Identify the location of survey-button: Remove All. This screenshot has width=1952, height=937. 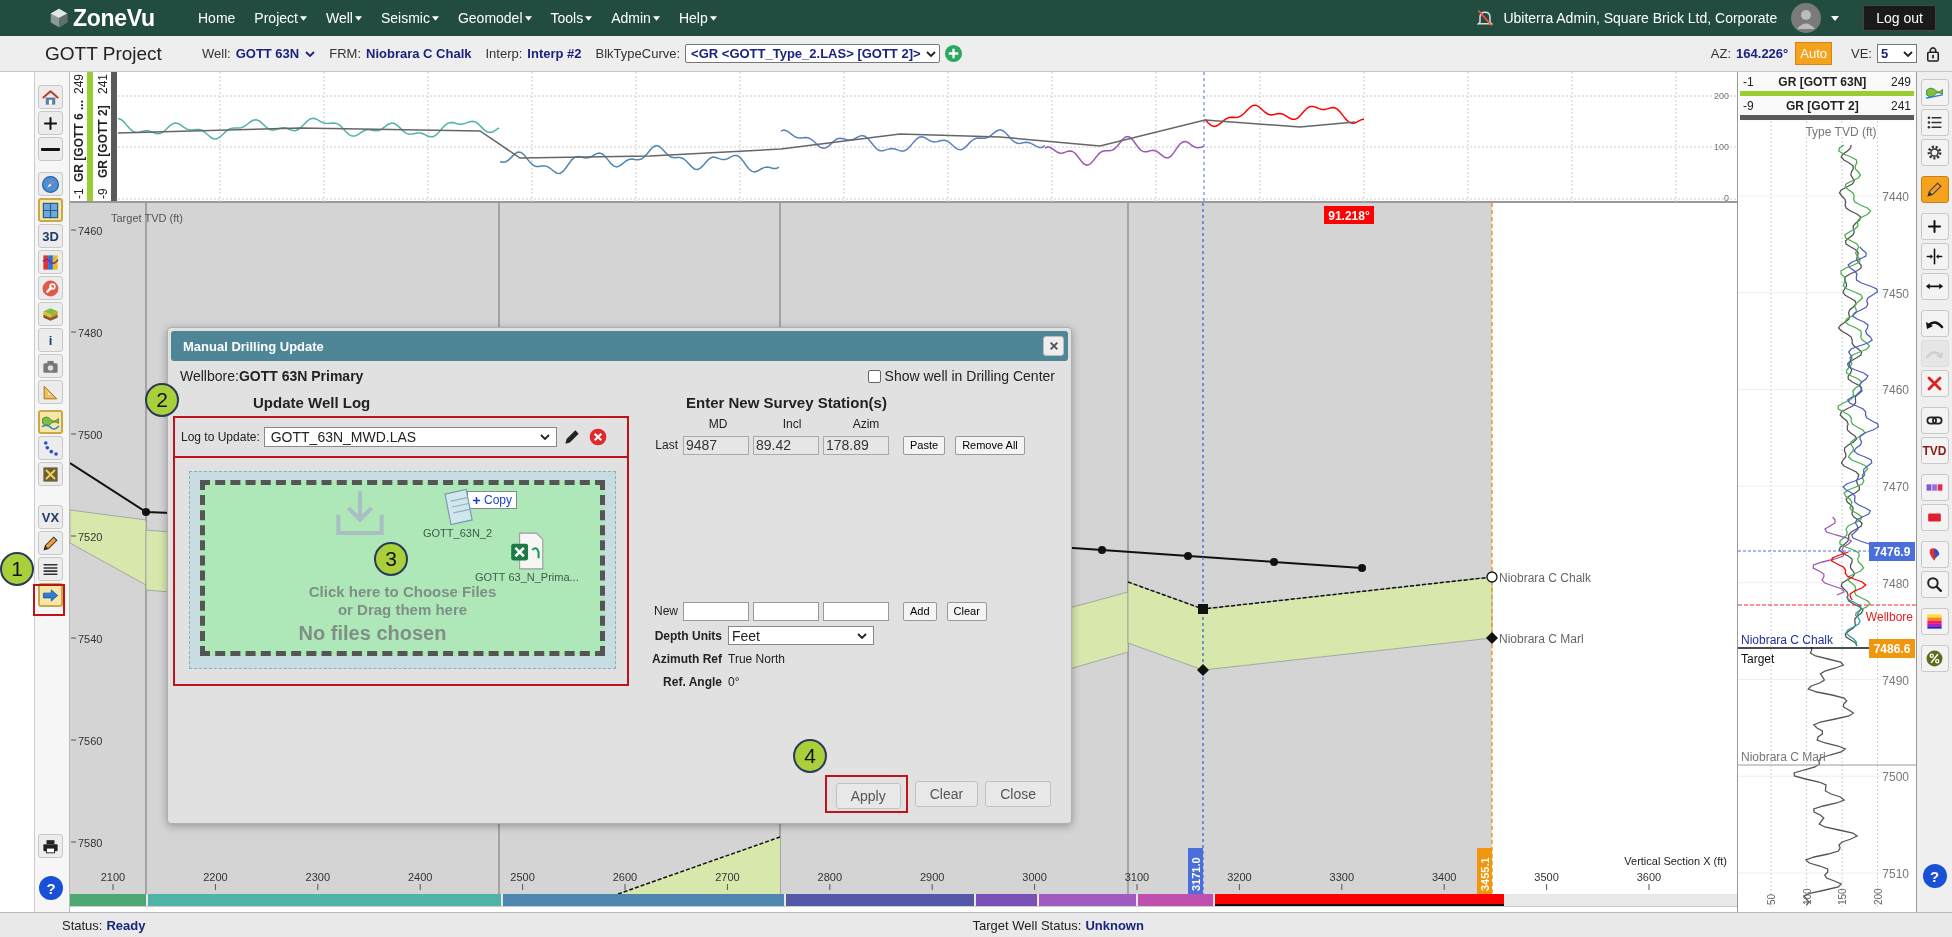
(990, 445).